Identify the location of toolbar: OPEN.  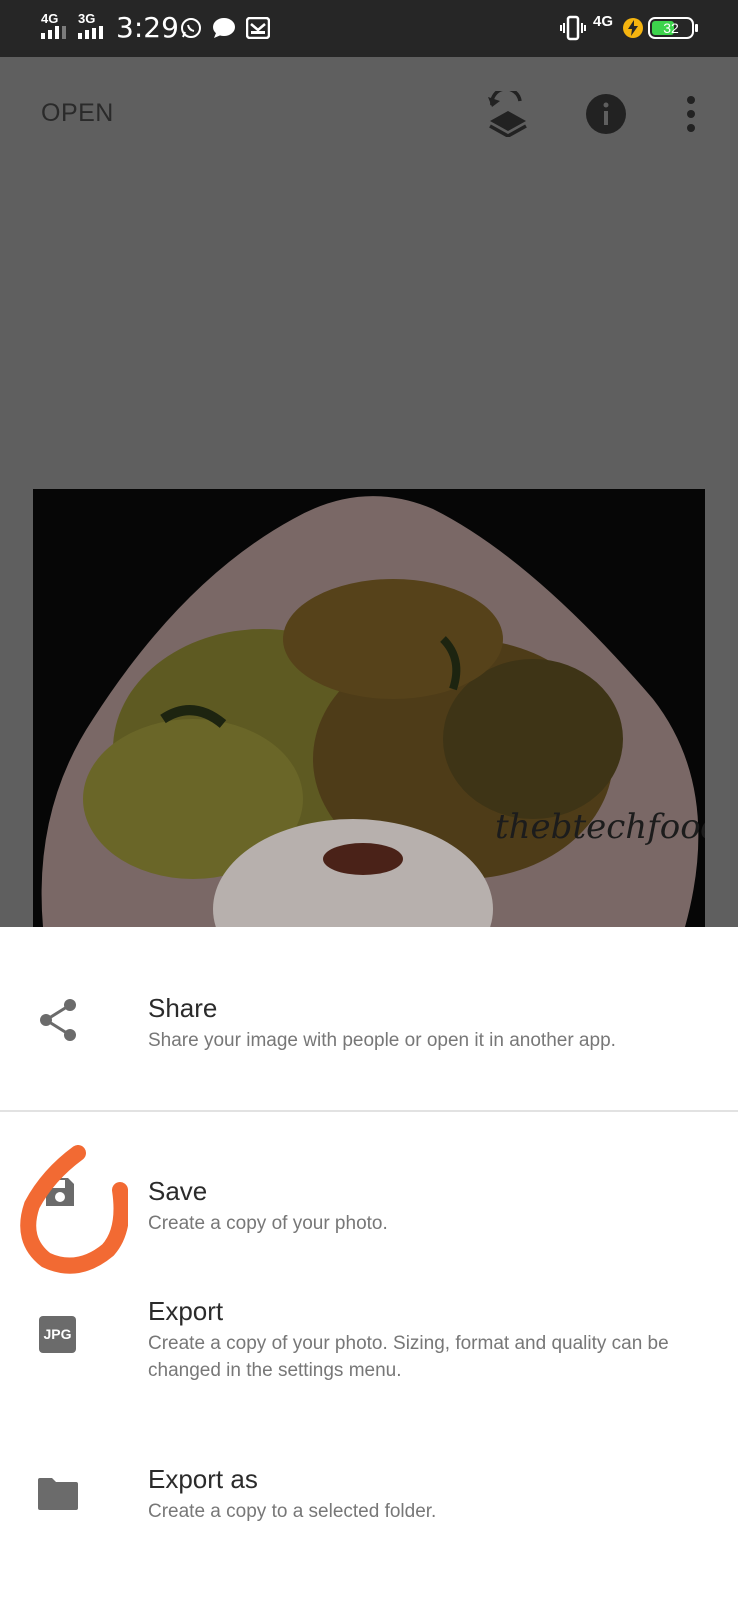
(369, 114).